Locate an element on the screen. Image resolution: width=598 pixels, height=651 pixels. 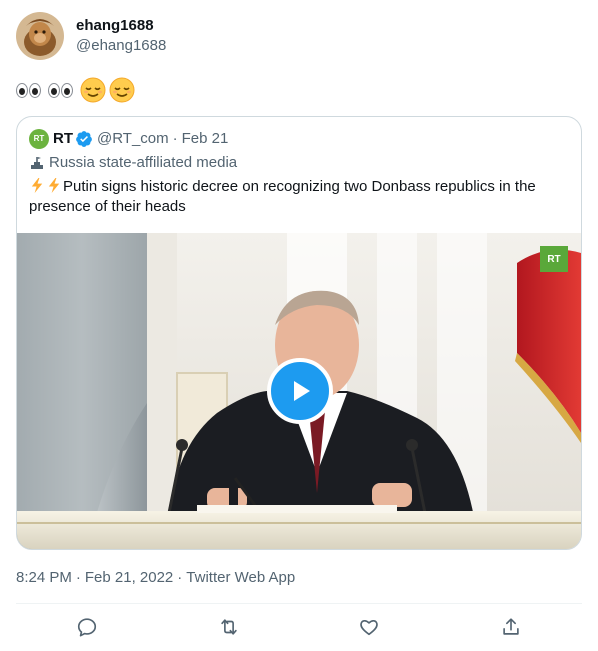
avatar-icon is located at coordinates (40, 36).